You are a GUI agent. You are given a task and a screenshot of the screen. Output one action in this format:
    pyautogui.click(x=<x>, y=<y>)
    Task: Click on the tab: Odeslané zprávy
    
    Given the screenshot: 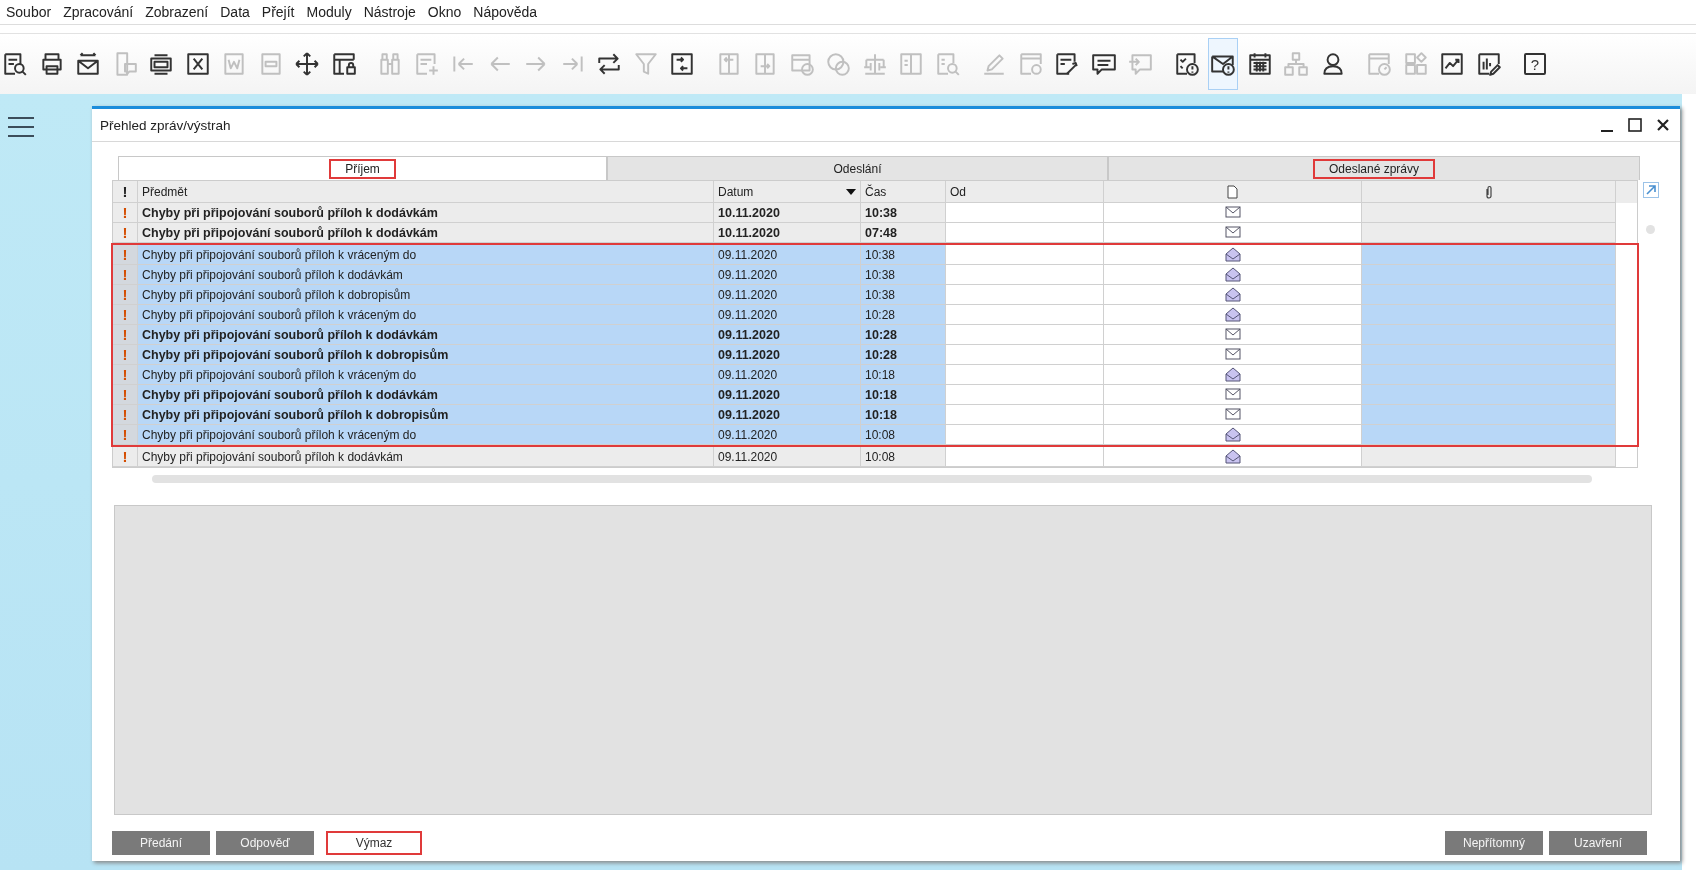 What is the action you would take?
    pyautogui.click(x=1374, y=168)
    